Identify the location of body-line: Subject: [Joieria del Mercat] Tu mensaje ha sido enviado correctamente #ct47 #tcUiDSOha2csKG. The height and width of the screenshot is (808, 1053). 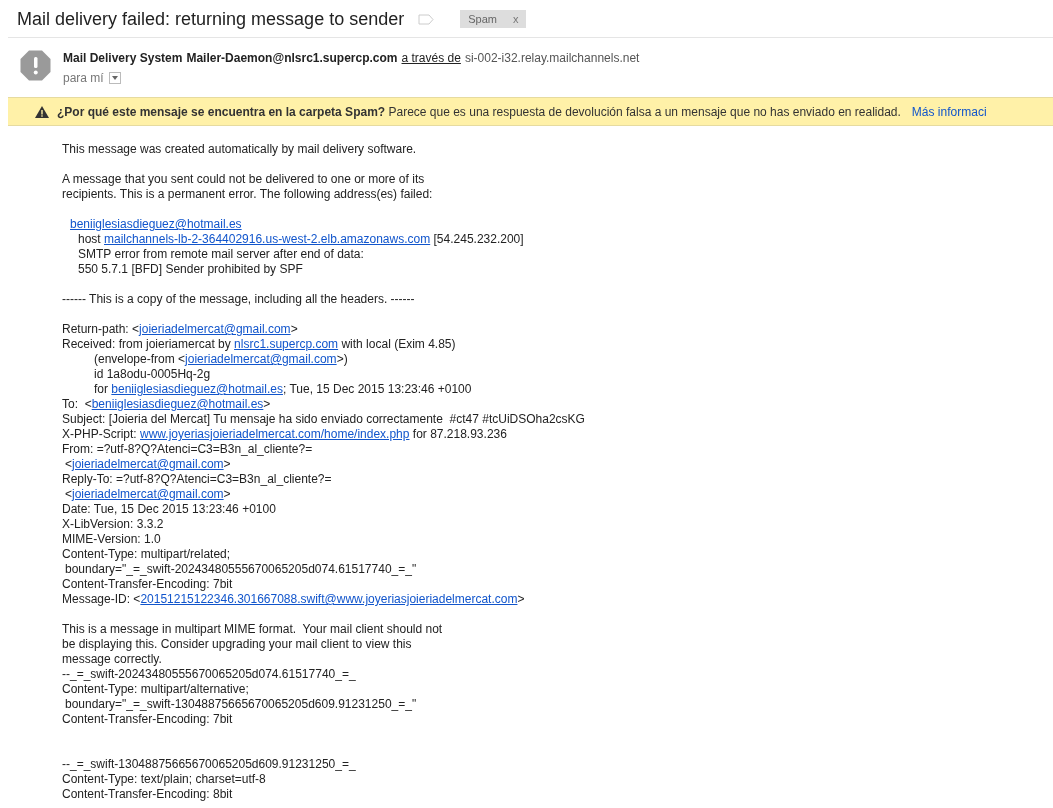
(324, 419).